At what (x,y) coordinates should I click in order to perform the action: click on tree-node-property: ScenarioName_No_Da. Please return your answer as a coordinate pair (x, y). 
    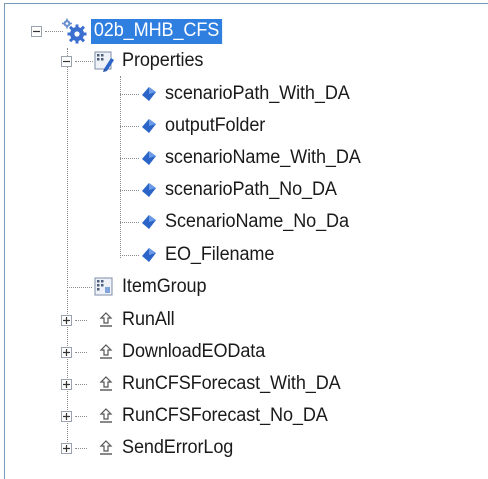
    Looking at the image, I should click on (262, 222).